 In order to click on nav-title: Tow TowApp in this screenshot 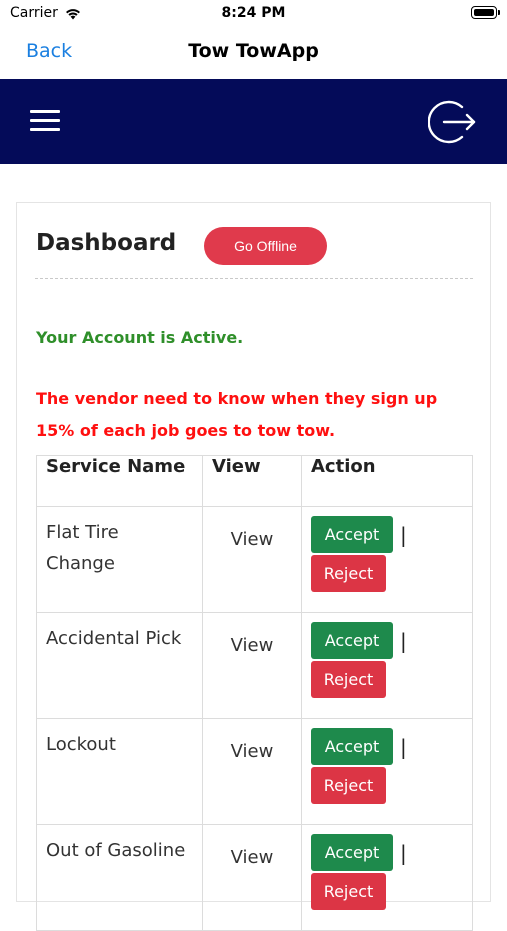, I will do `click(253, 51)`.